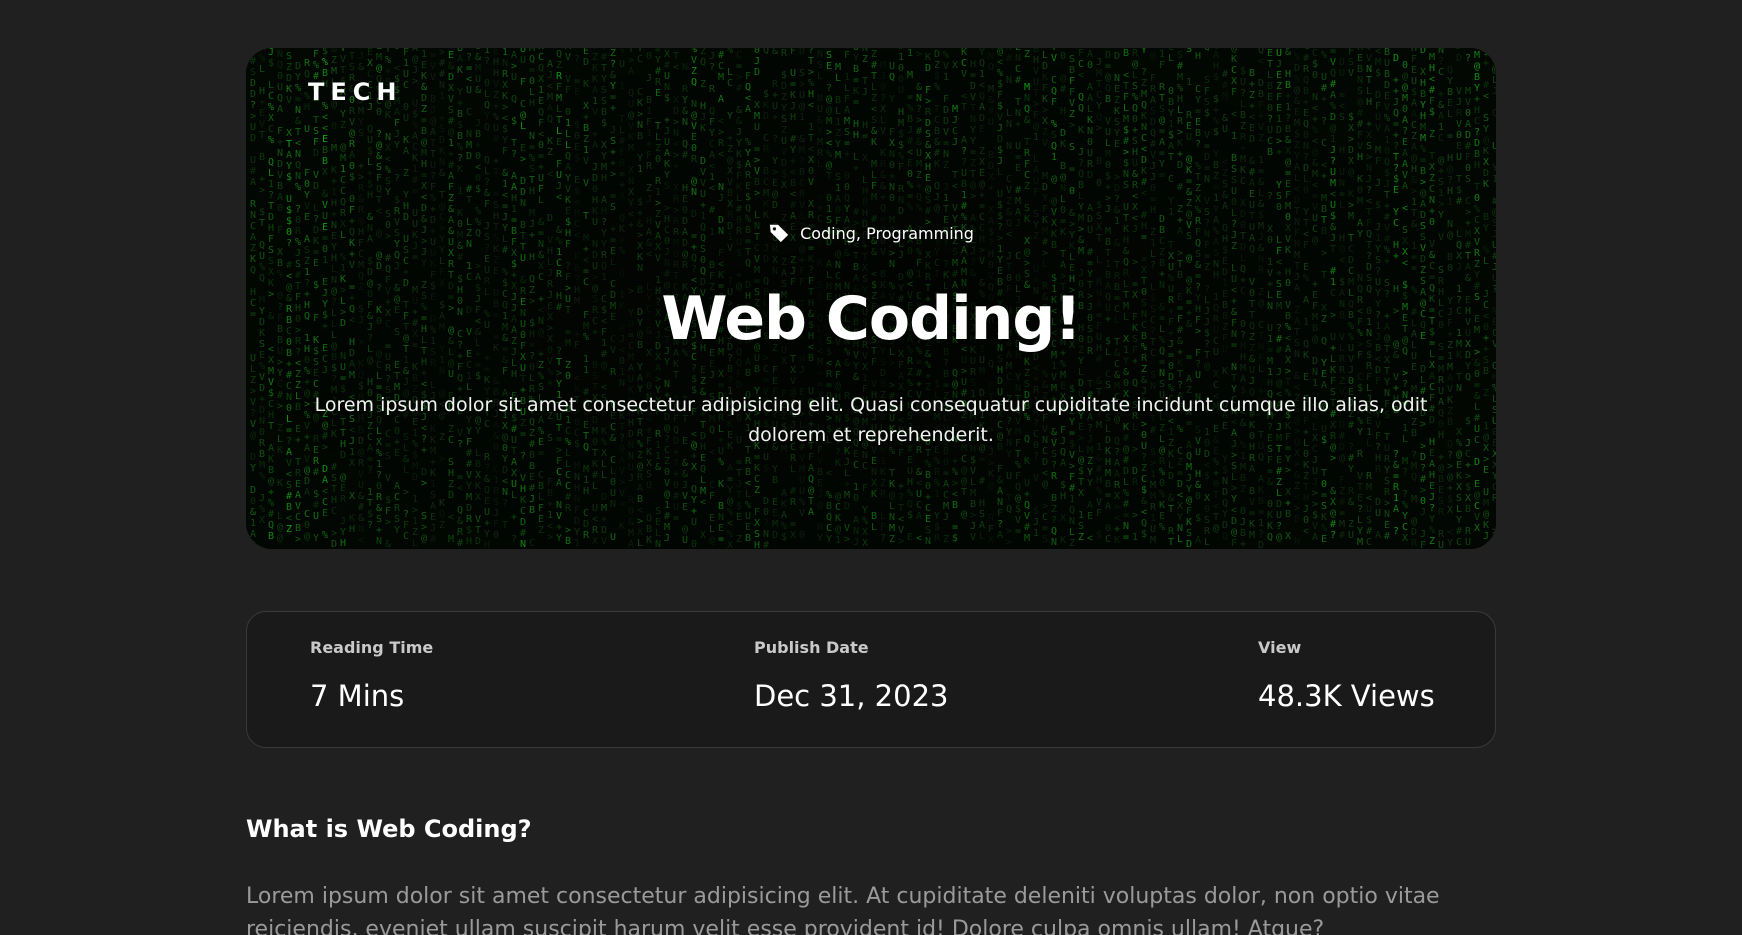 The width and height of the screenshot is (1742, 935). What do you see at coordinates (779, 233) in the screenshot?
I see `tag-icon` at bounding box center [779, 233].